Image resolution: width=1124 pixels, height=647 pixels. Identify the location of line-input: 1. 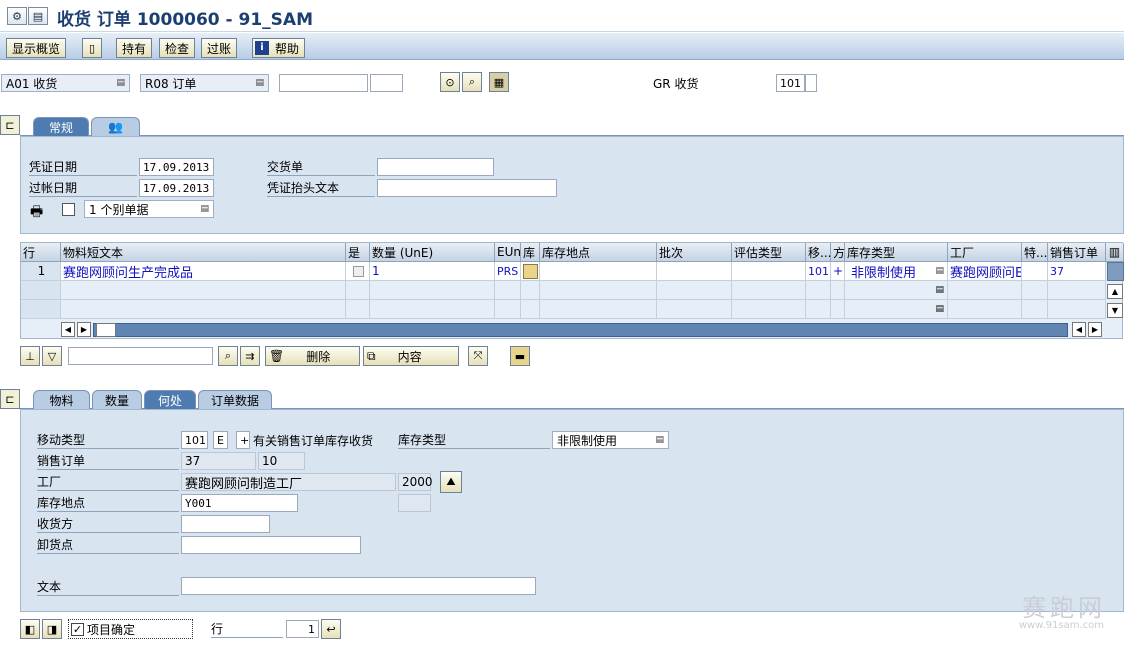
(302, 629).